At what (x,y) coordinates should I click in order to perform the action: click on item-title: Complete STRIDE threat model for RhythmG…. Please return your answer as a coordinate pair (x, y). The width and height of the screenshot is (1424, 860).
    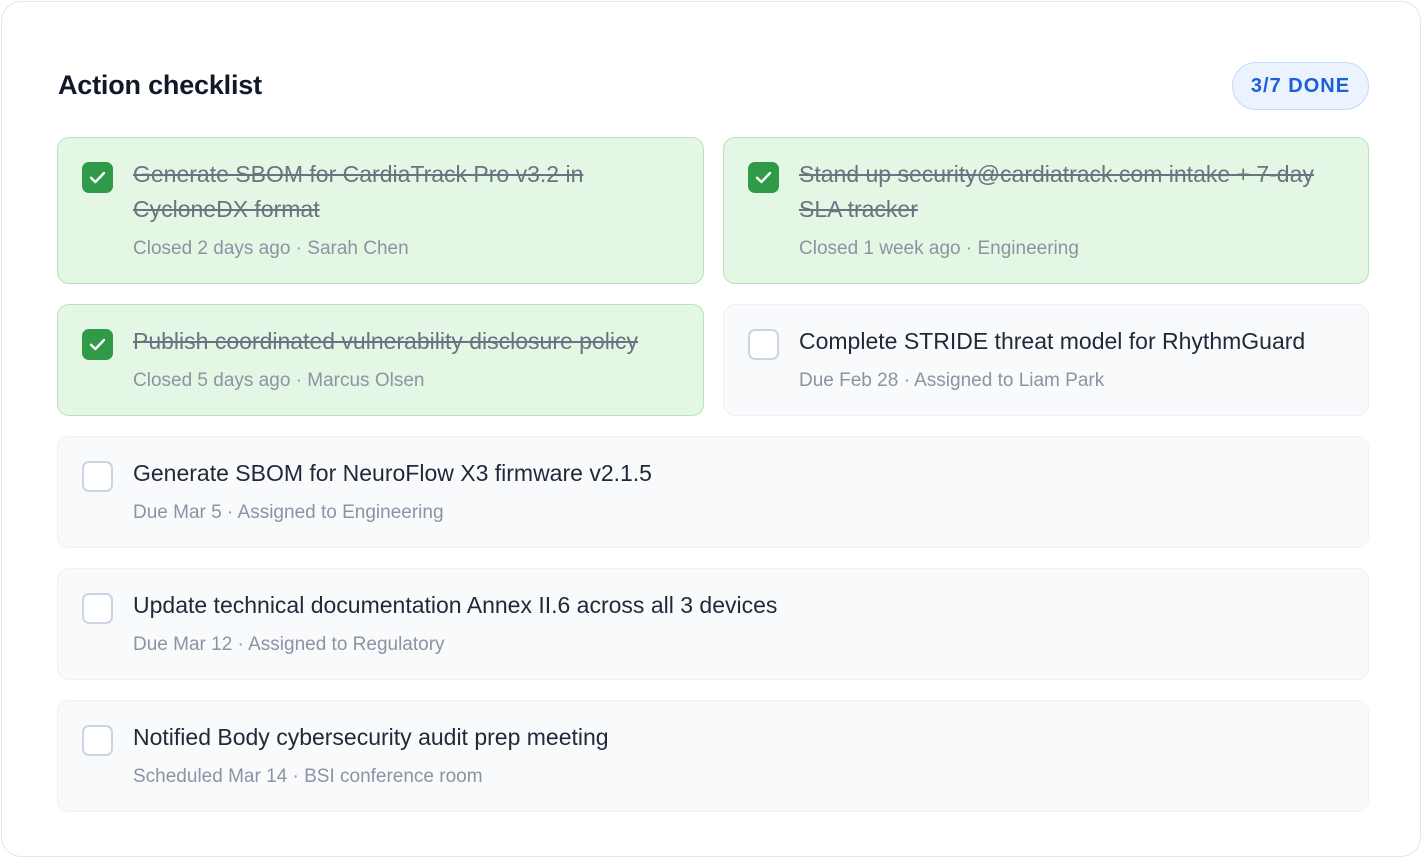
    Looking at the image, I should click on (1052, 341).